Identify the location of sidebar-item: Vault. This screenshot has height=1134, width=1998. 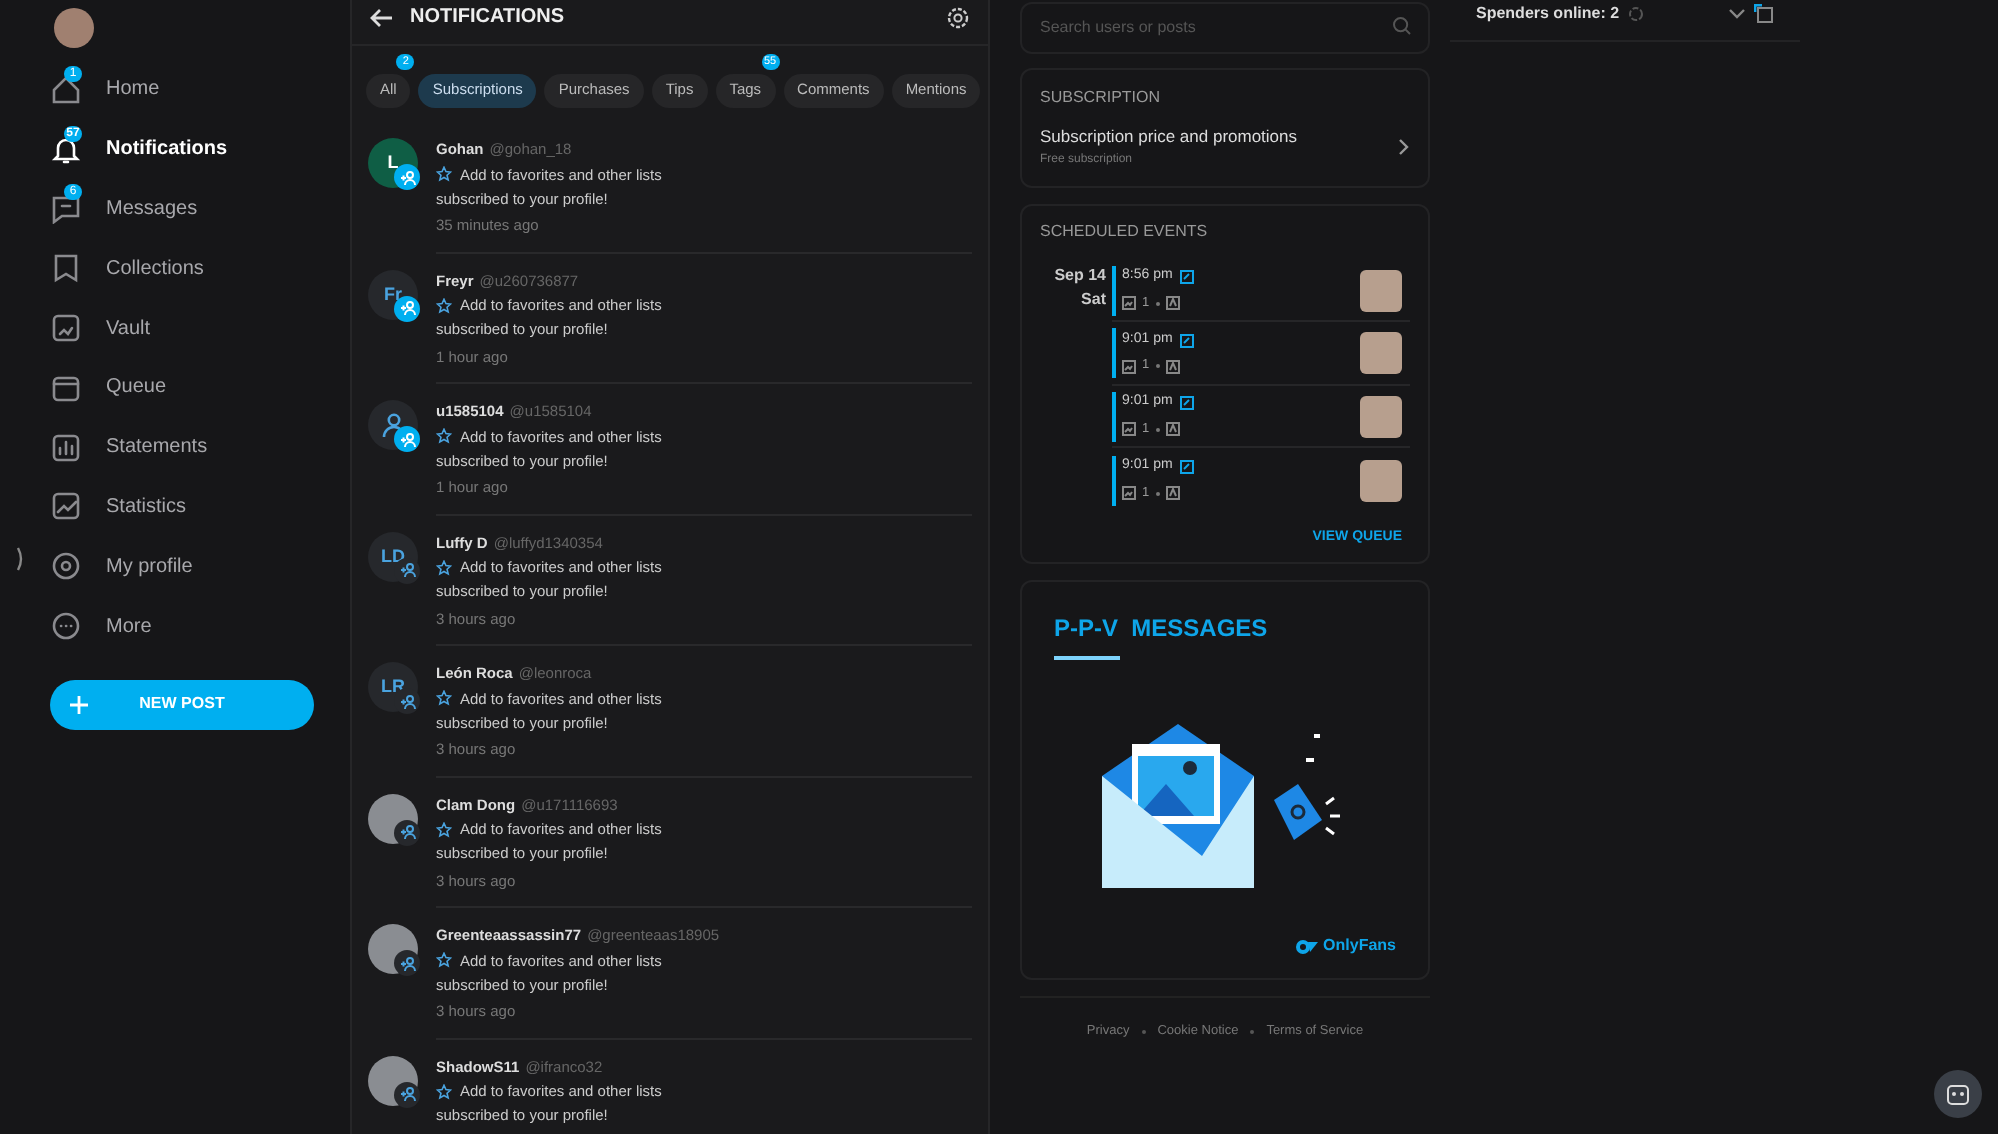
(200, 328).